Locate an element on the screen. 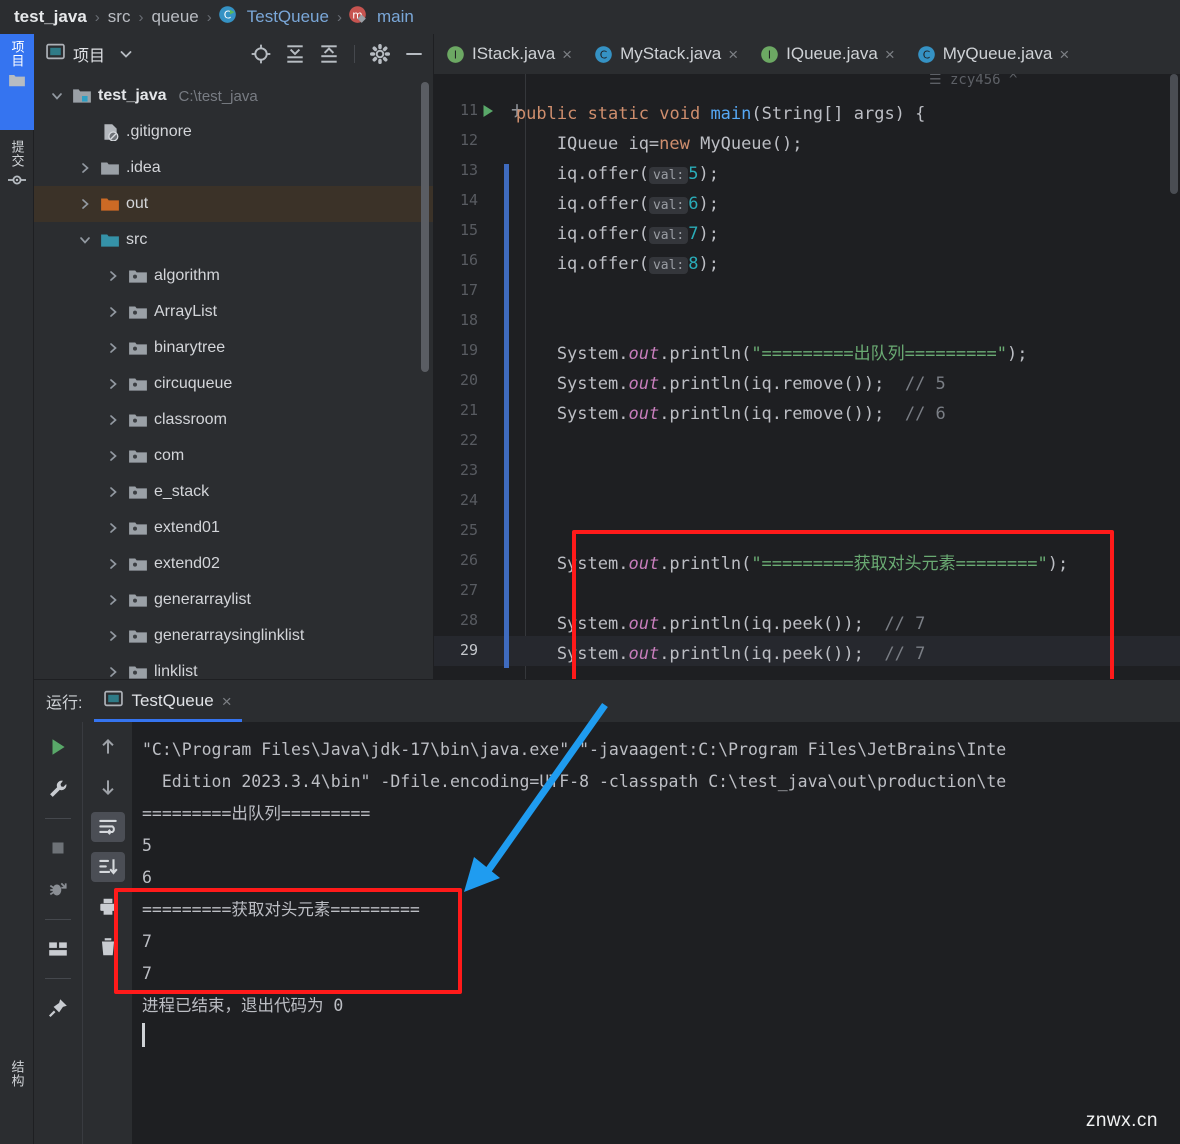 The width and height of the screenshot is (1180, 1144). sidebar-item-project: 项目 is located at coordinates (17, 82).